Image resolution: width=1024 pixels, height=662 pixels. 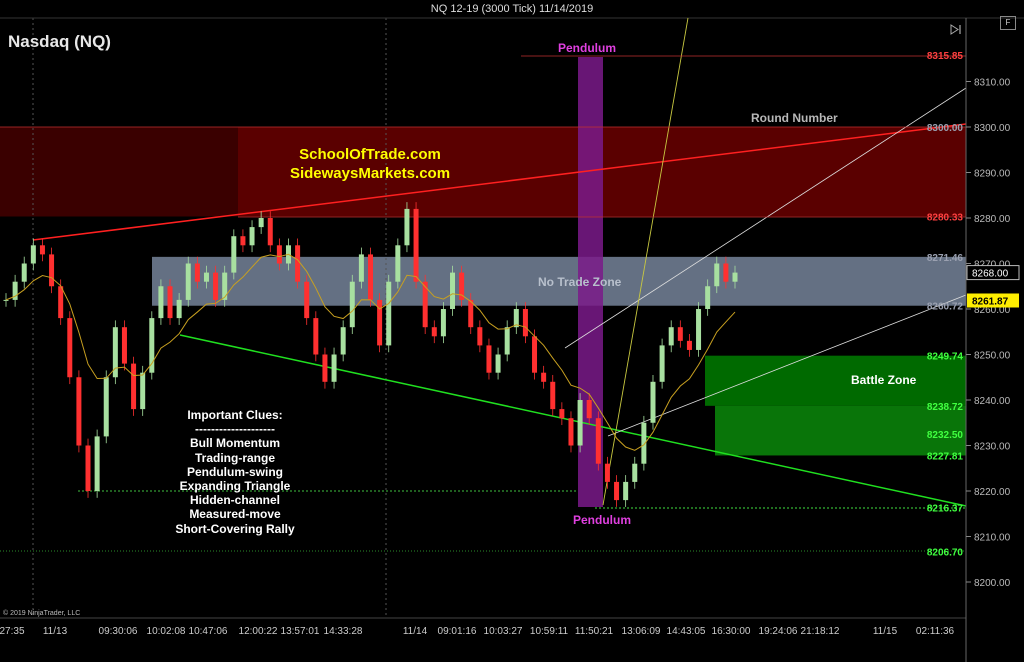 I want to click on play-to-end-icon, so click(x=956, y=29).